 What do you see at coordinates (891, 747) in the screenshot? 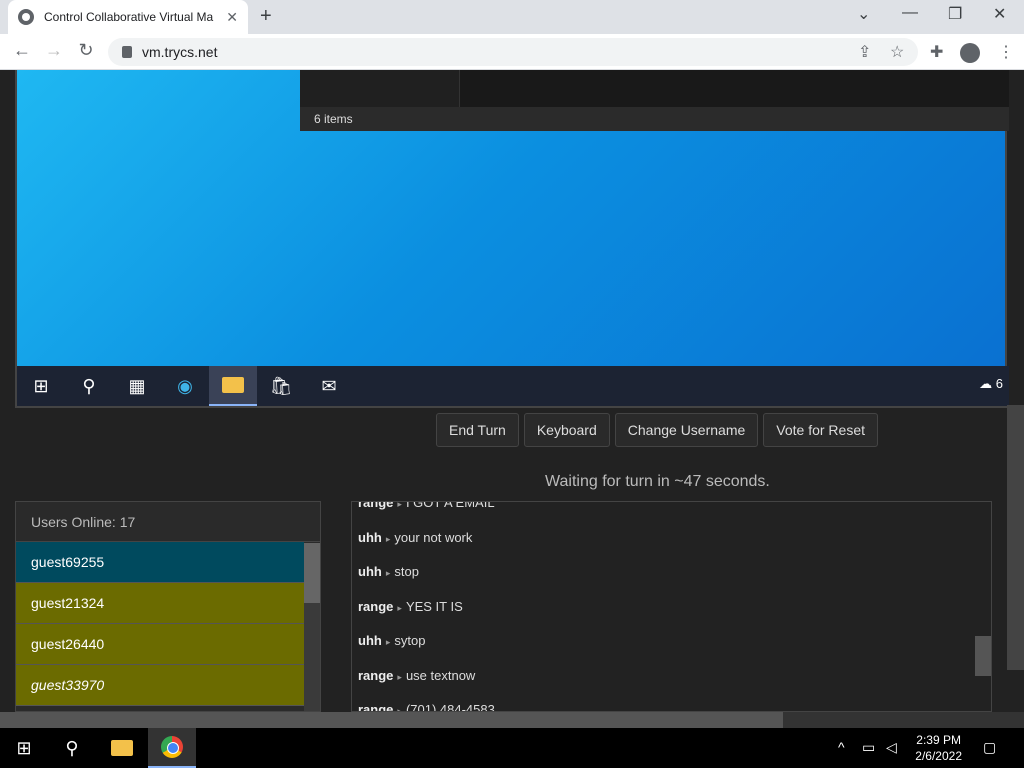
I see `volume-muted-icon: ◁` at bounding box center [891, 747].